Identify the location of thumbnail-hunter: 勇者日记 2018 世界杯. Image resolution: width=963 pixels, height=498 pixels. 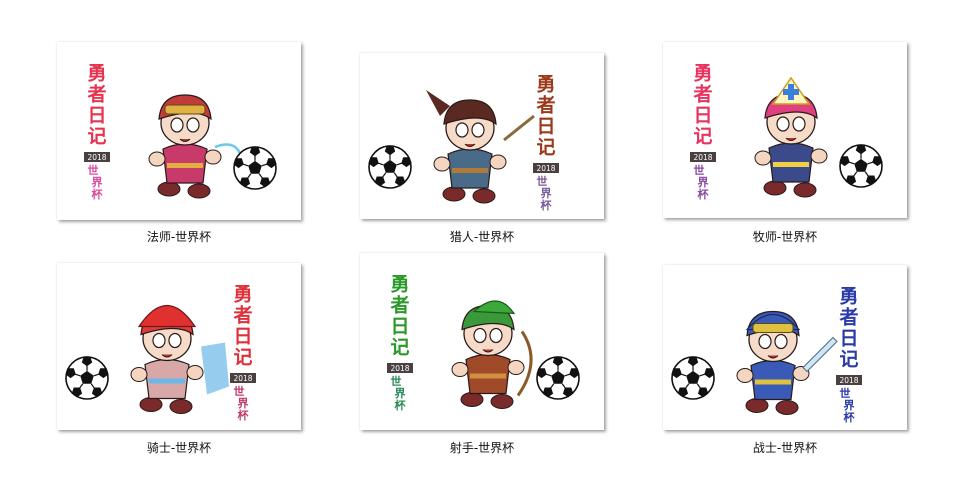
(482, 136).